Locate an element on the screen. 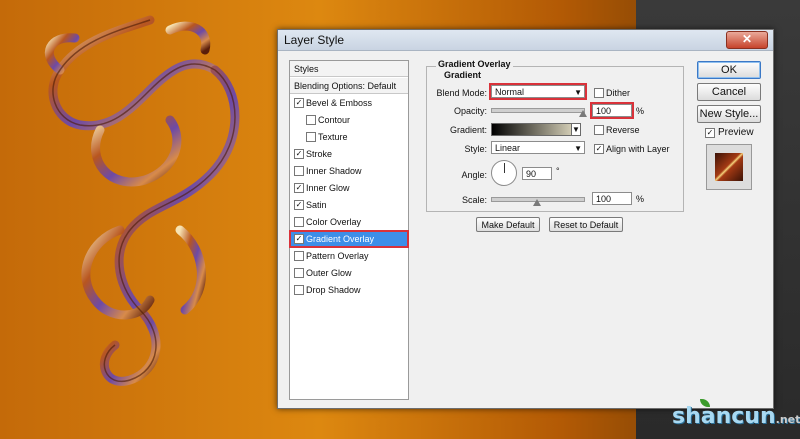 This screenshot has height=439, width=800. watermark: shancun.net is located at coordinates (736, 416).